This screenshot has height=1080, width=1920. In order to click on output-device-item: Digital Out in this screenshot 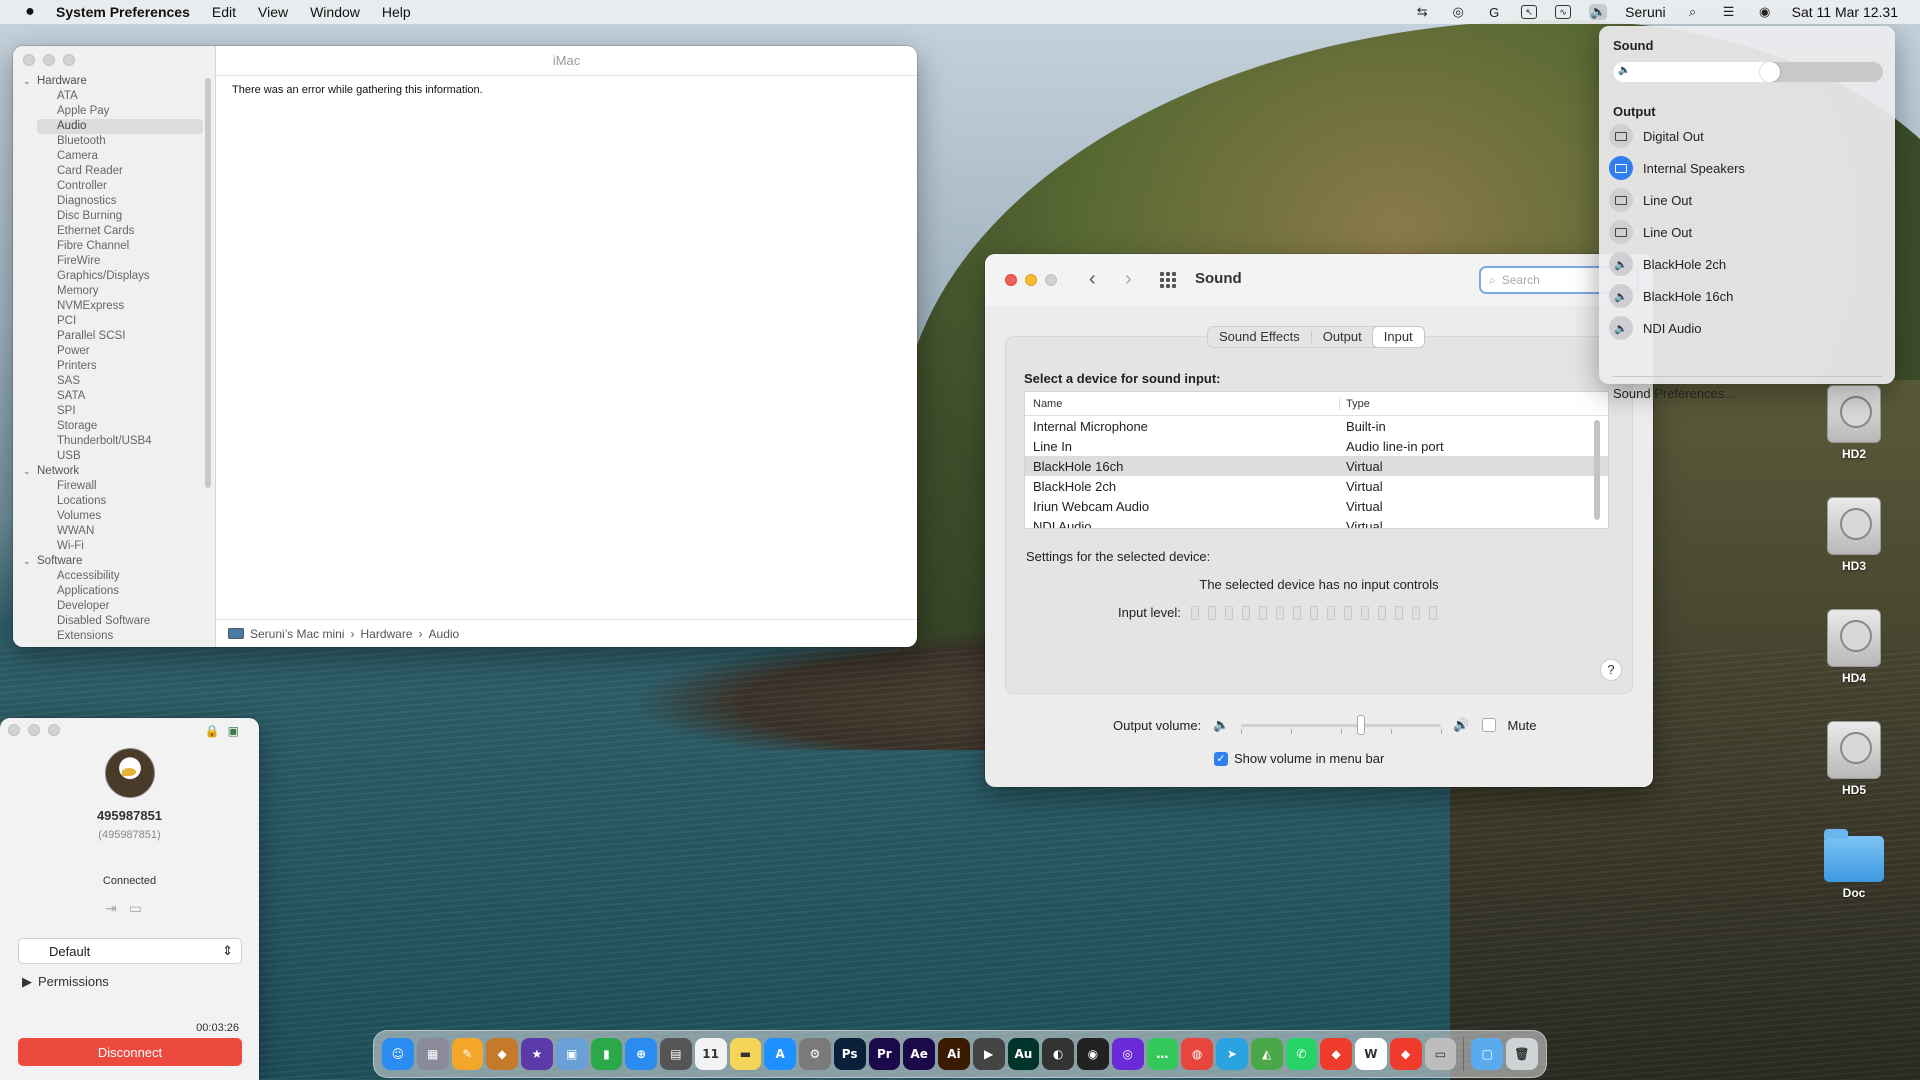, I will do `click(1747, 136)`.